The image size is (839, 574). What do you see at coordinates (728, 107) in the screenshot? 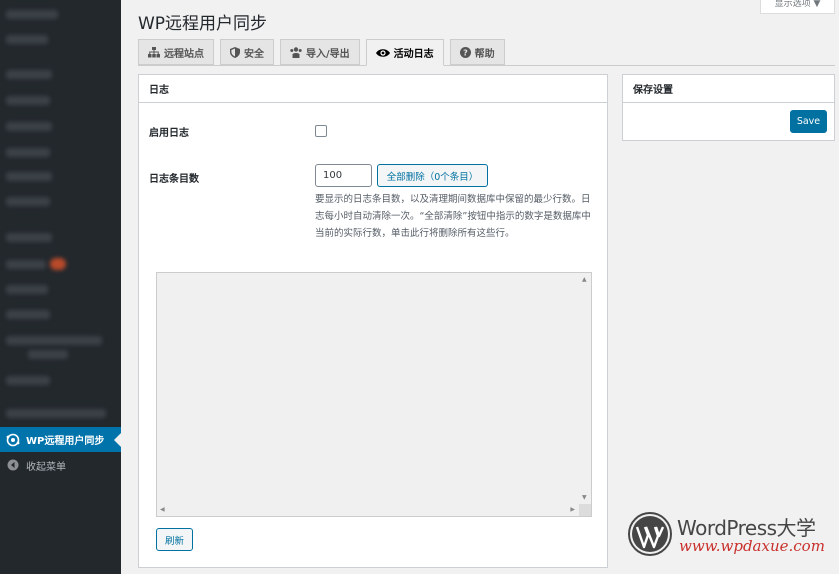
I see `save-settings-panel: 保存设置 Save` at bounding box center [728, 107].